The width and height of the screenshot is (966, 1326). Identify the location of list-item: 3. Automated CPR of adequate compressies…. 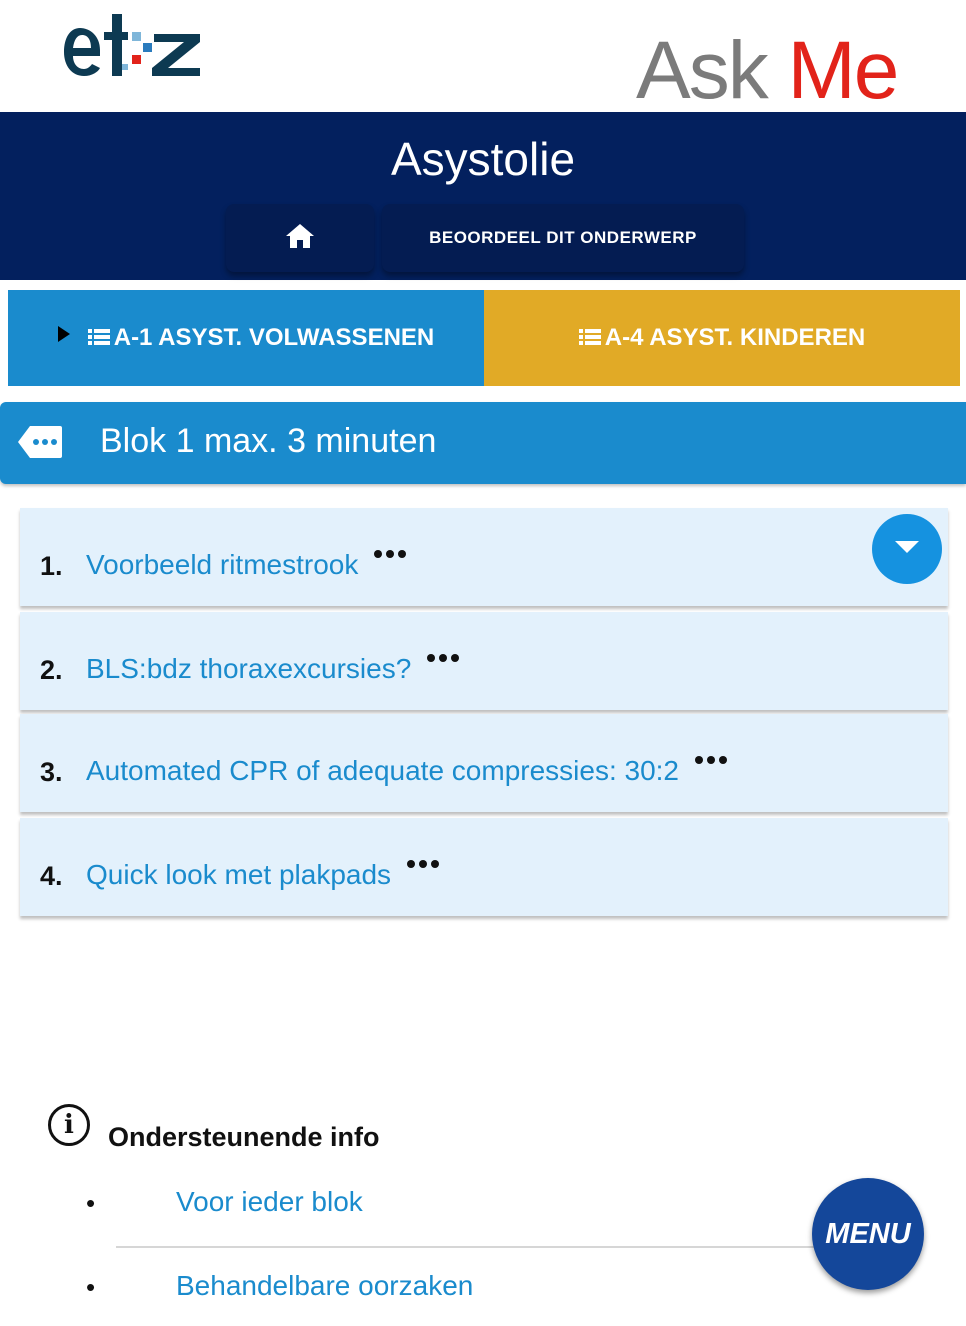
(484, 763).